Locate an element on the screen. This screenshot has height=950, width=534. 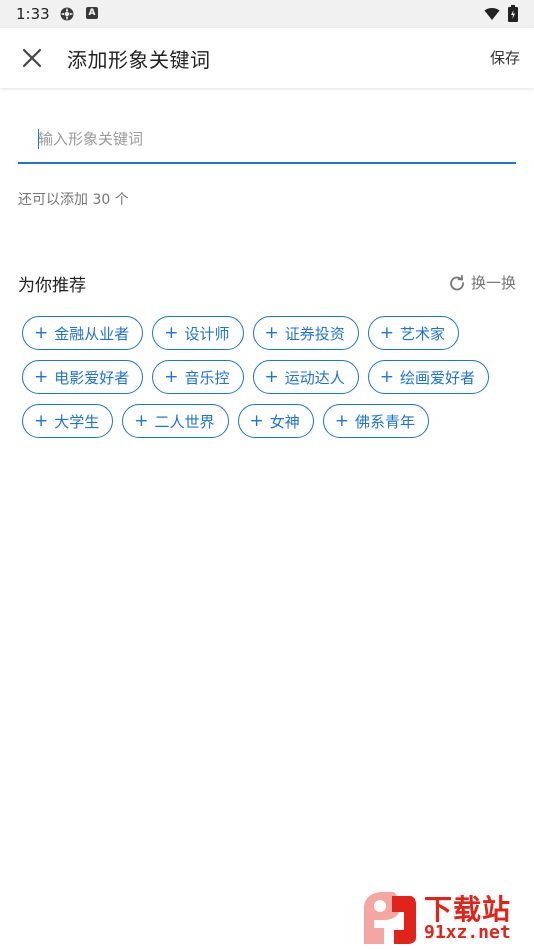
a-badge-icon: A is located at coordinates (92, 13).